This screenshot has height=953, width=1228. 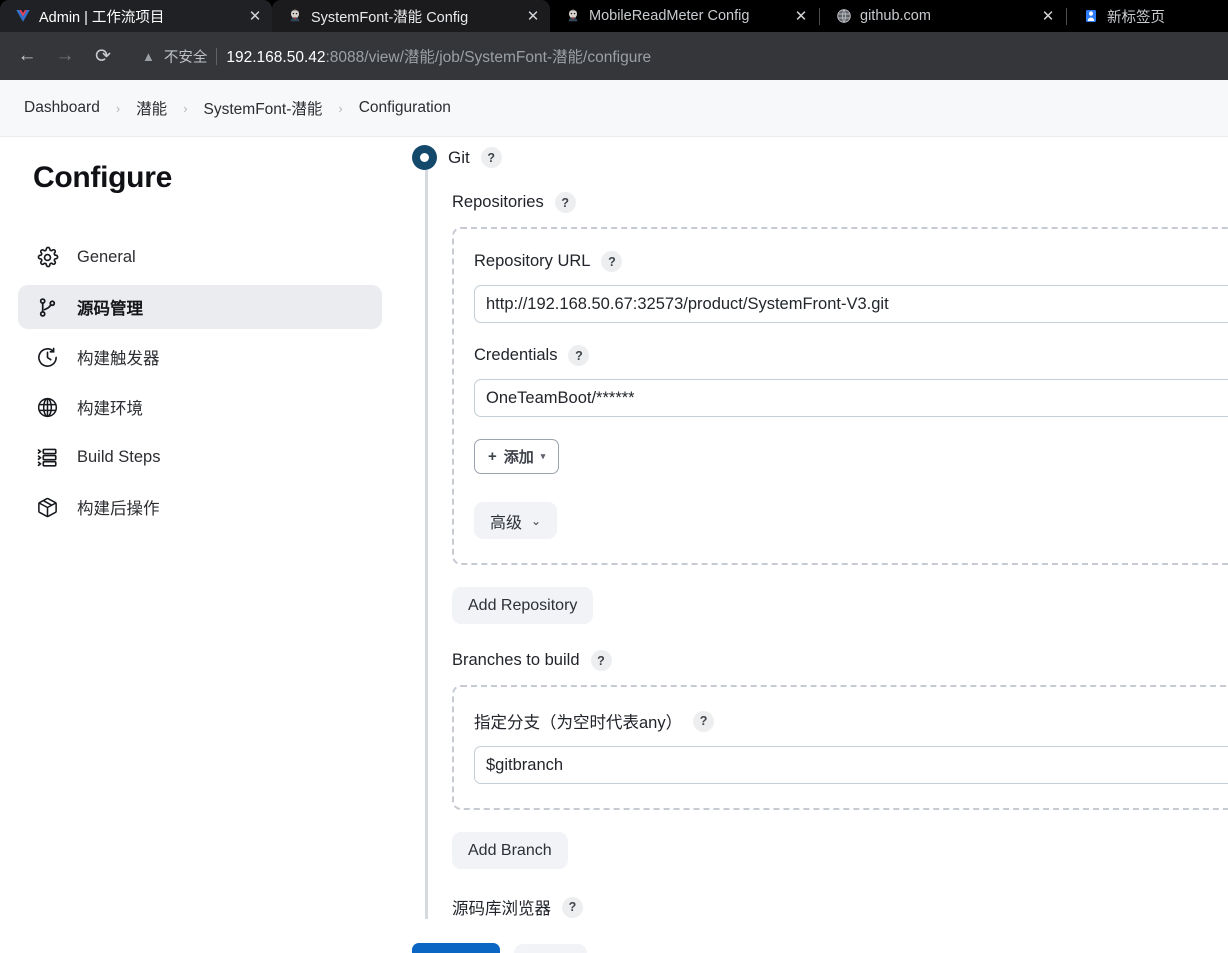 What do you see at coordinates (840, 907) in the screenshot?
I see `repository-browser-label: 源码库浏览器 ?` at bounding box center [840, 907].